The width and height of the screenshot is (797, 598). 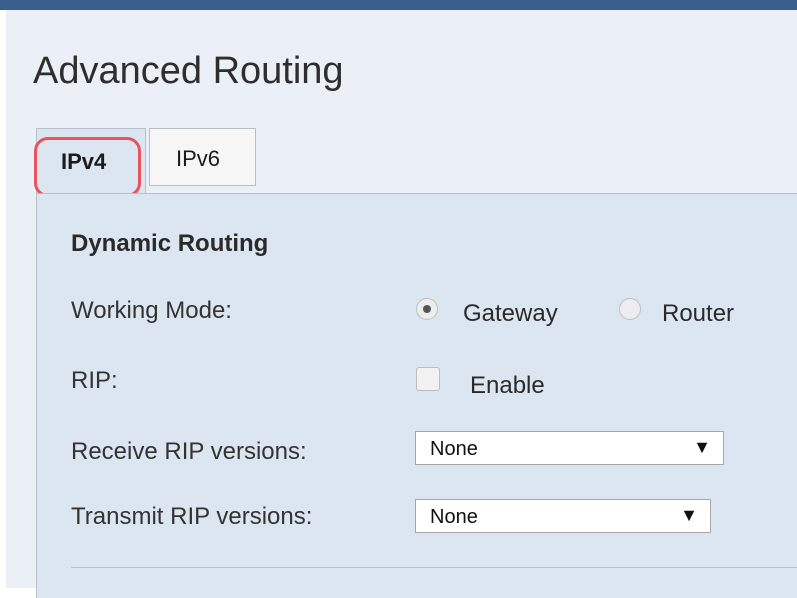 What do you see at coordinates (428, 379) in the screenshot?
I see `rip-enable-checkbox` at bounding box center [428, 379].